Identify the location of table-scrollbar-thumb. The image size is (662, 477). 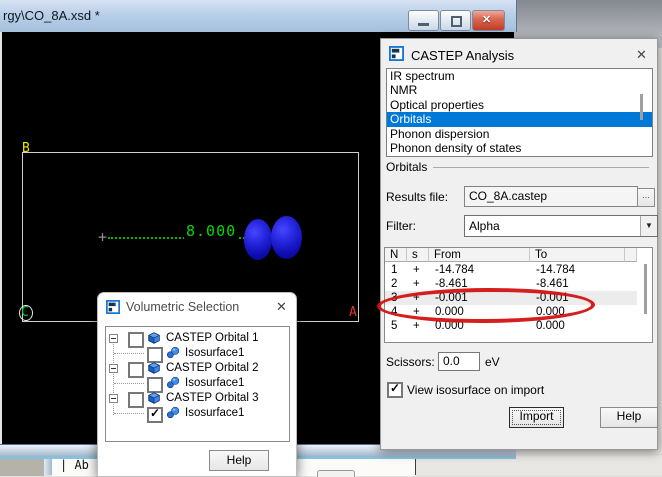
(645, 289).